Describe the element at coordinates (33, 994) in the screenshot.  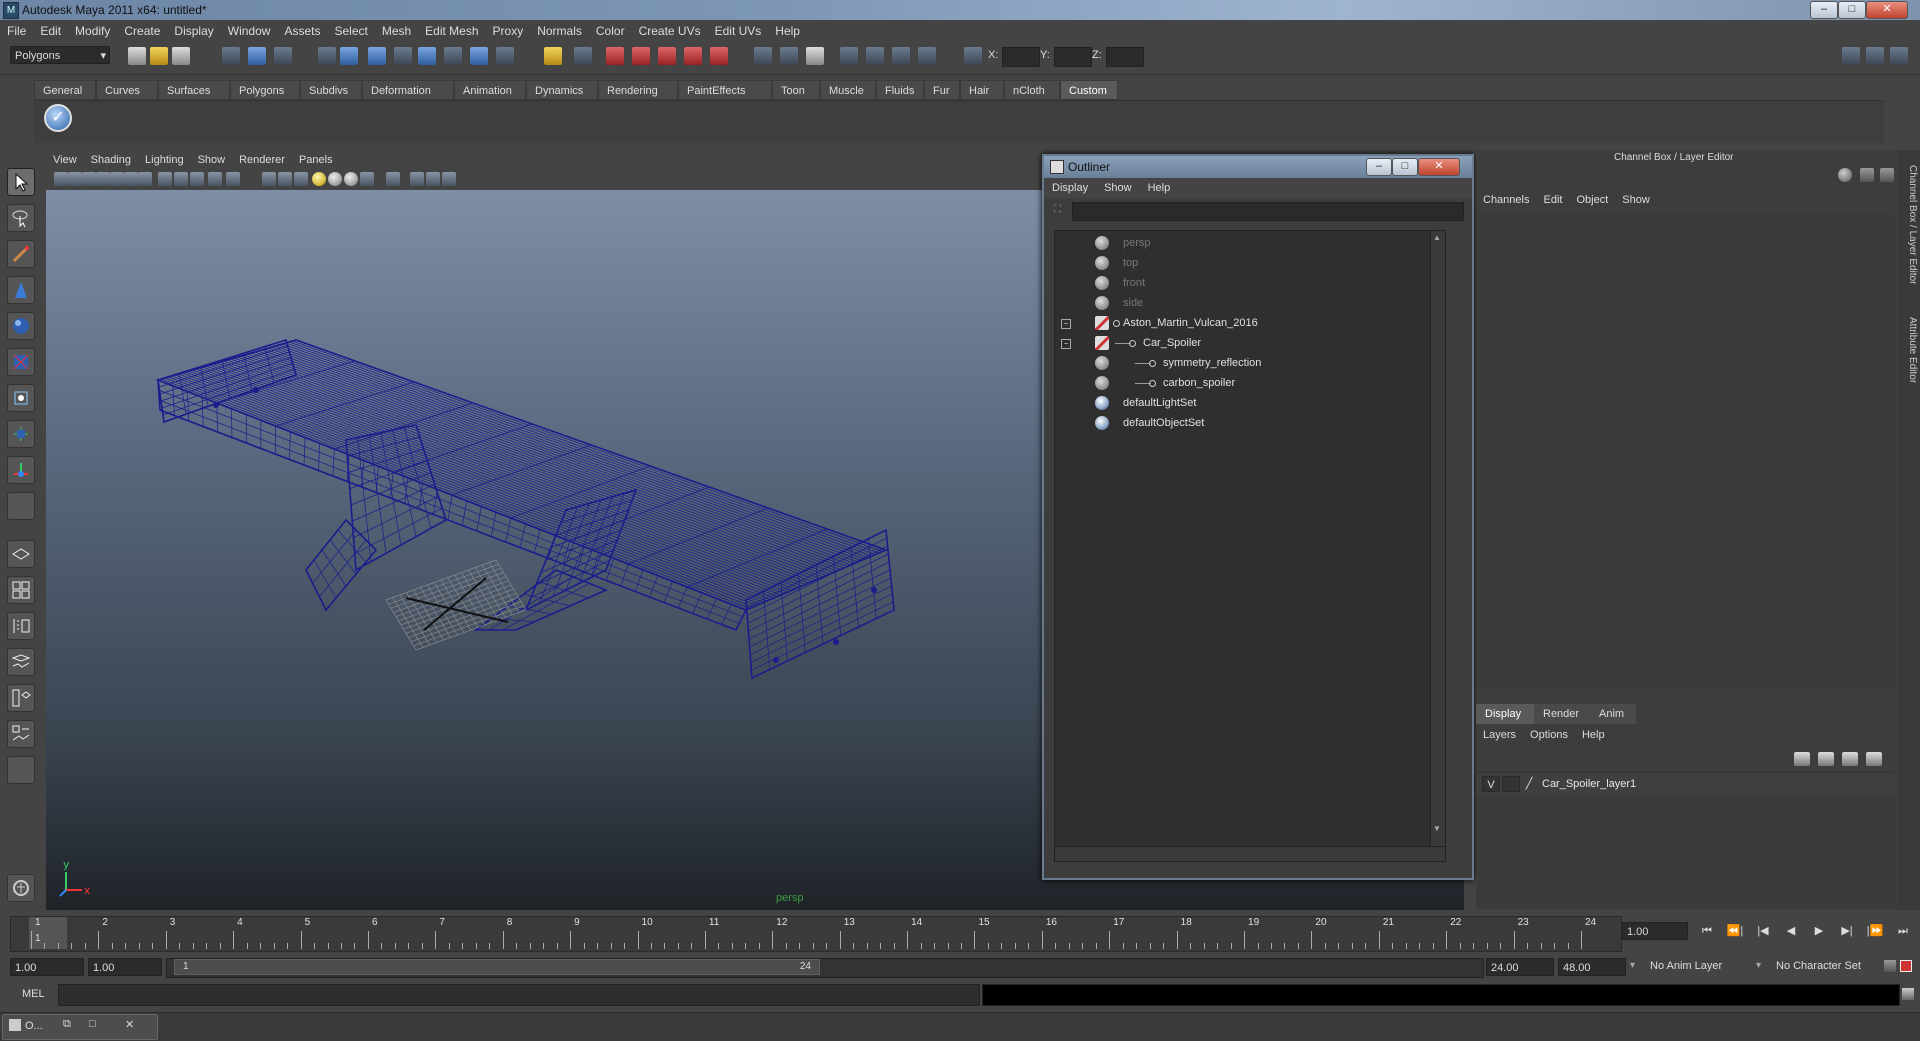
I see `mel-label: MEL` at that location.